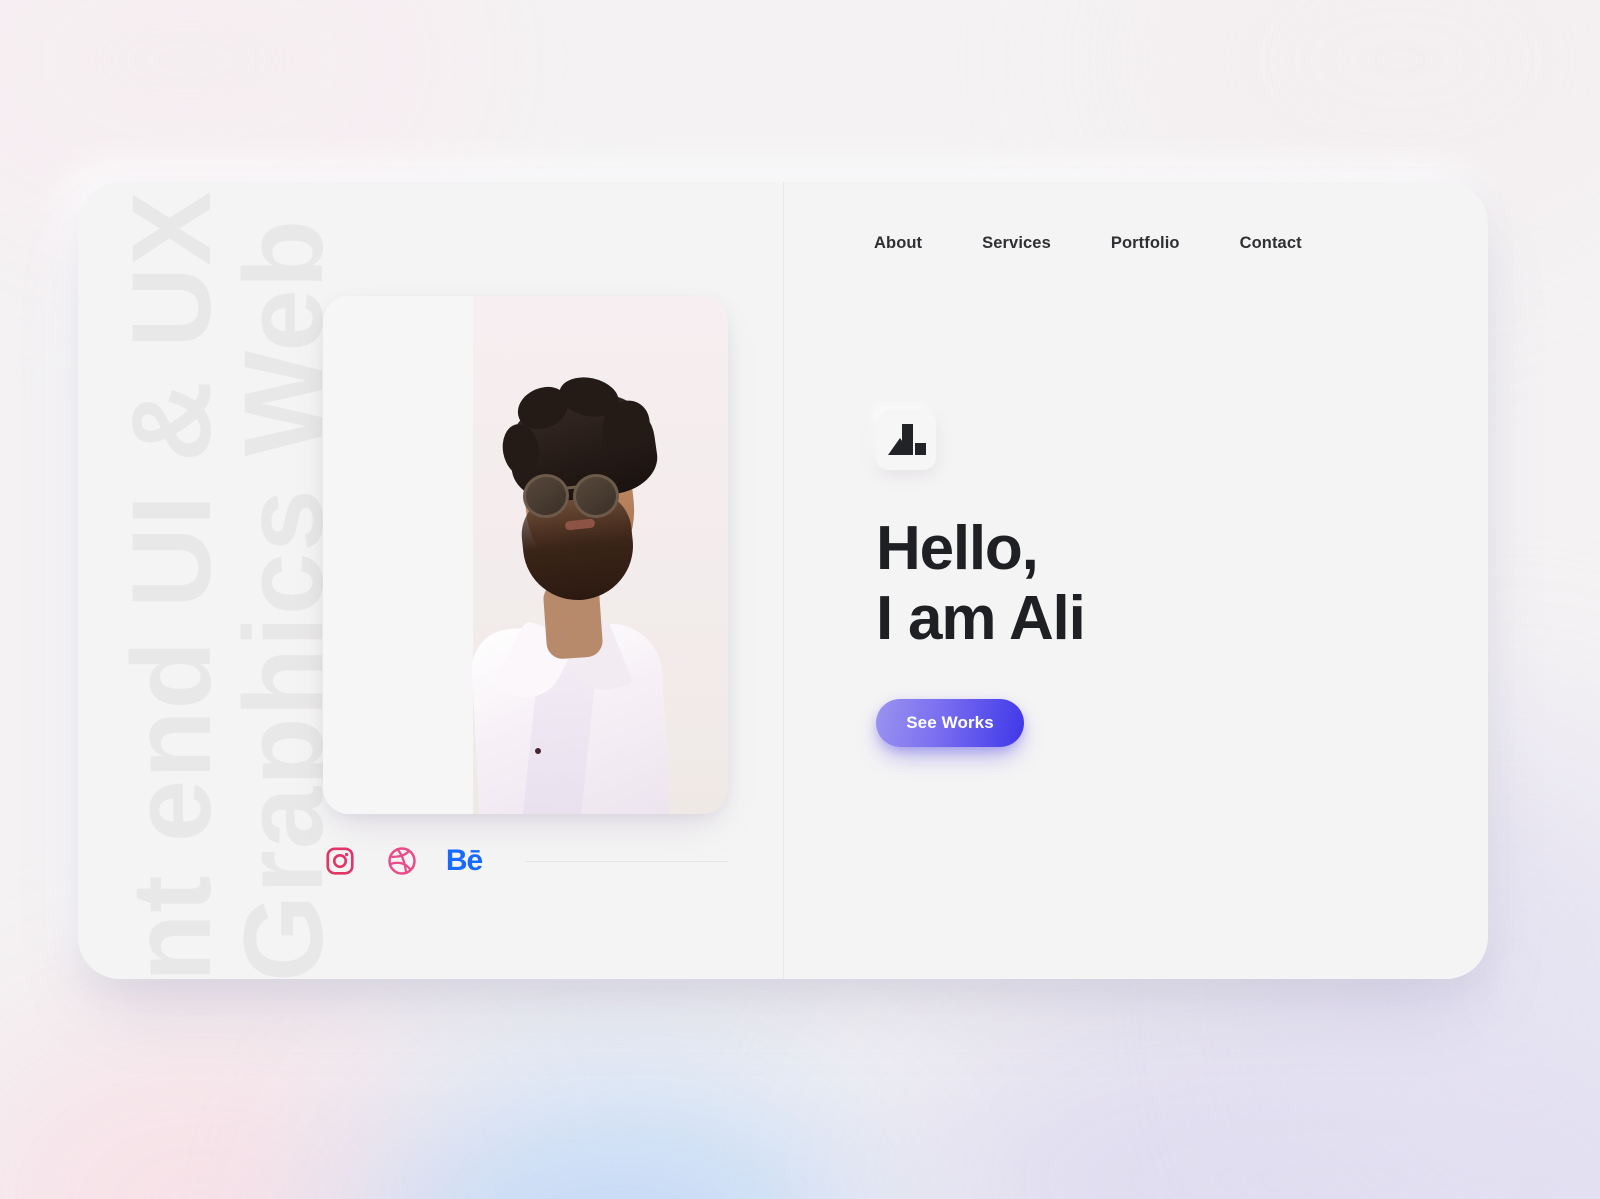  Describe the element at coordinates (1016, 243) in the screenshot. I see `nav-item-services: Services` at that location.